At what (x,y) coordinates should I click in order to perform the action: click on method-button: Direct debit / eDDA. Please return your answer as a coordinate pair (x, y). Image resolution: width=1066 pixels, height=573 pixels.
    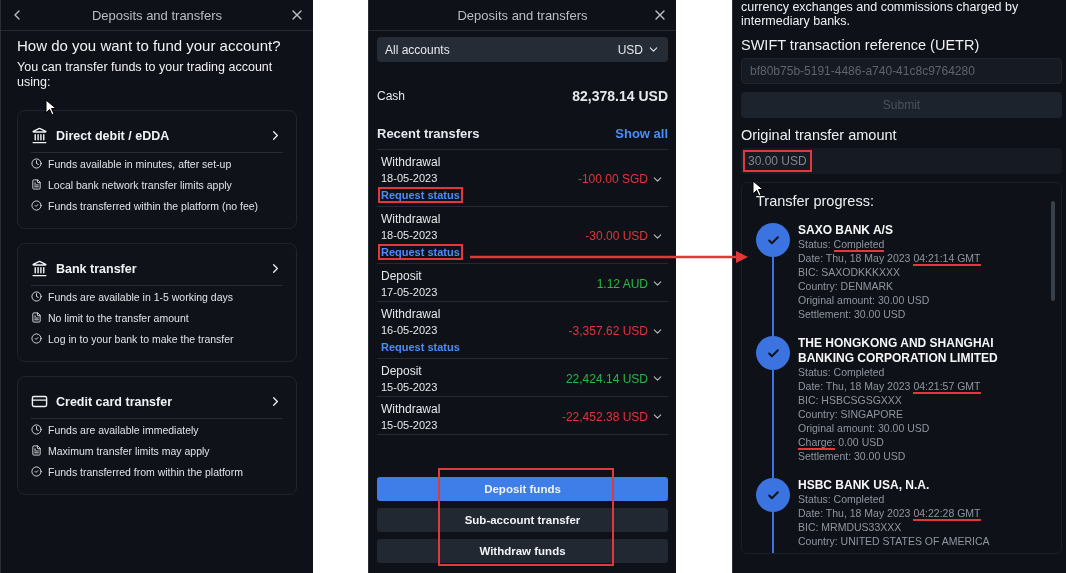
    Looking at the image, I should click on (157, 136).